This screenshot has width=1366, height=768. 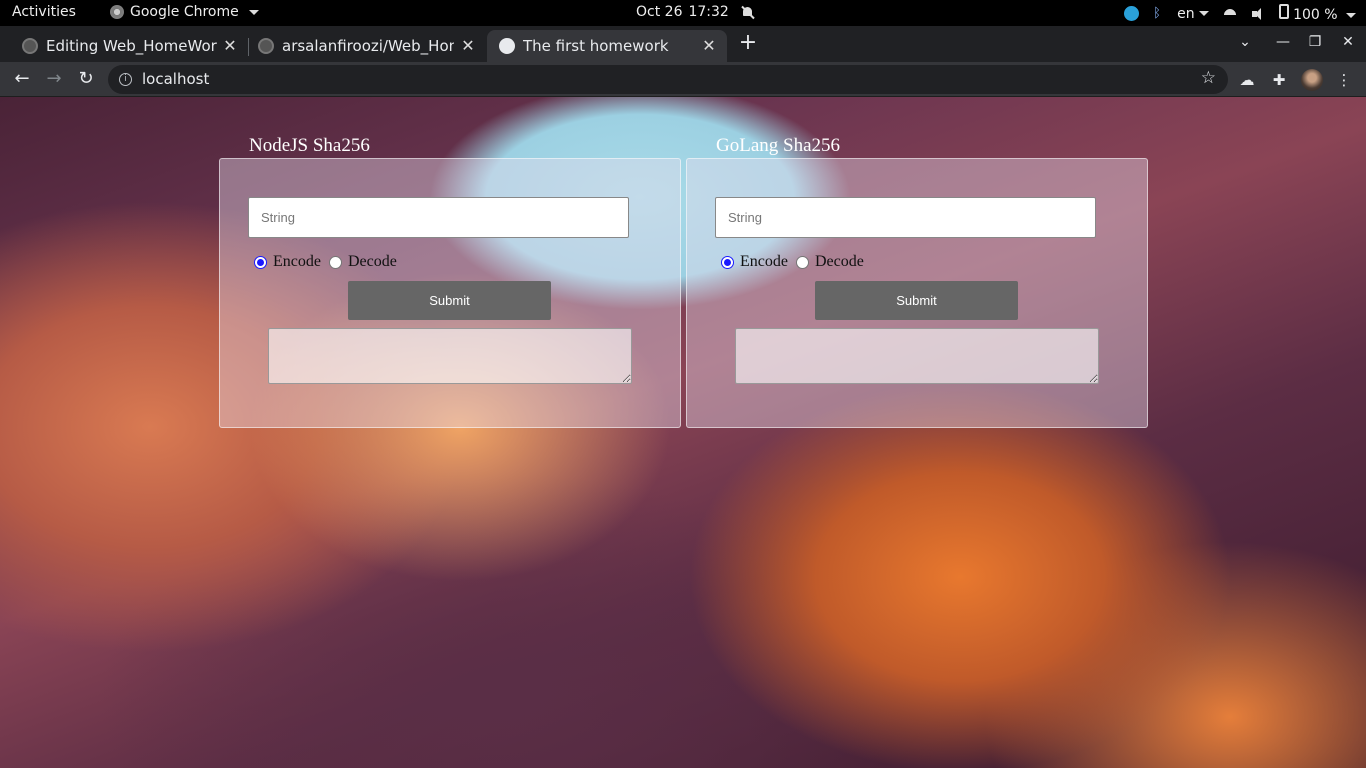 What do you see at coordinates (1258, 14) in the screenshot?
I see `volume-icon` at bounding box center [1258, 14].